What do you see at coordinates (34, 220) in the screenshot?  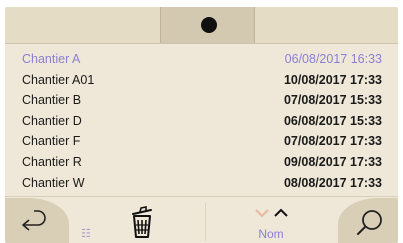 I see `back-arrow-icon` at bounding box center [34, 220].